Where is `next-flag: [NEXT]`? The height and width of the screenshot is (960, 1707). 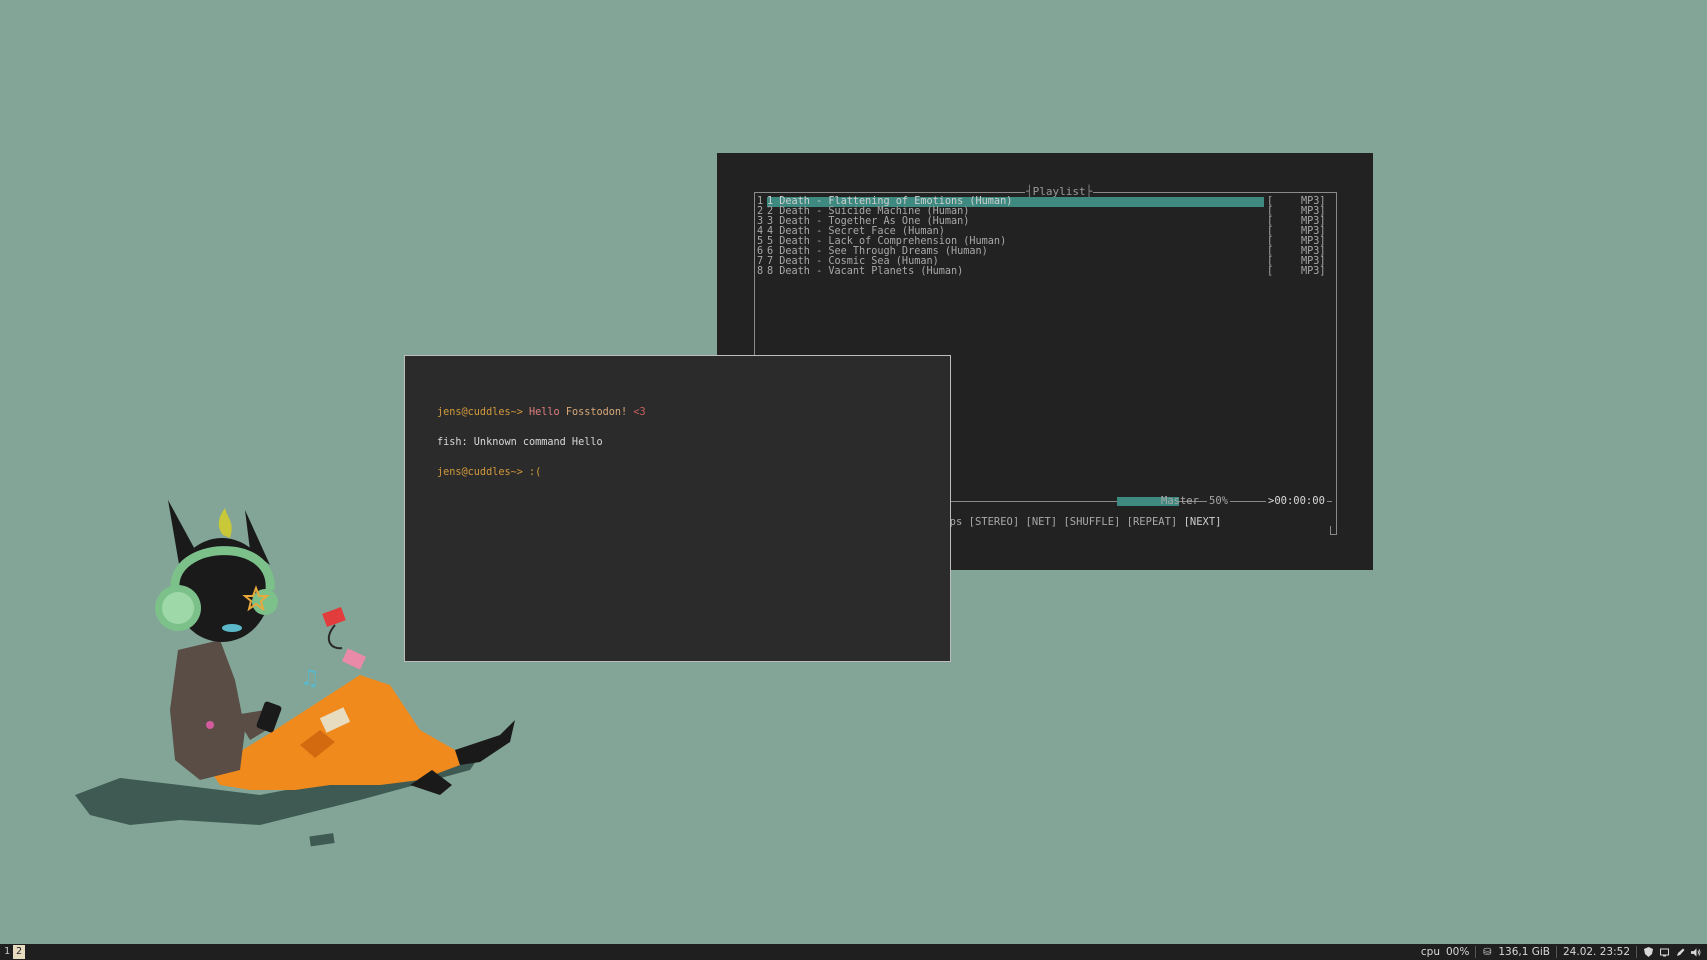
next-flag: [NEXT] is located at coordinates (1202, 522).